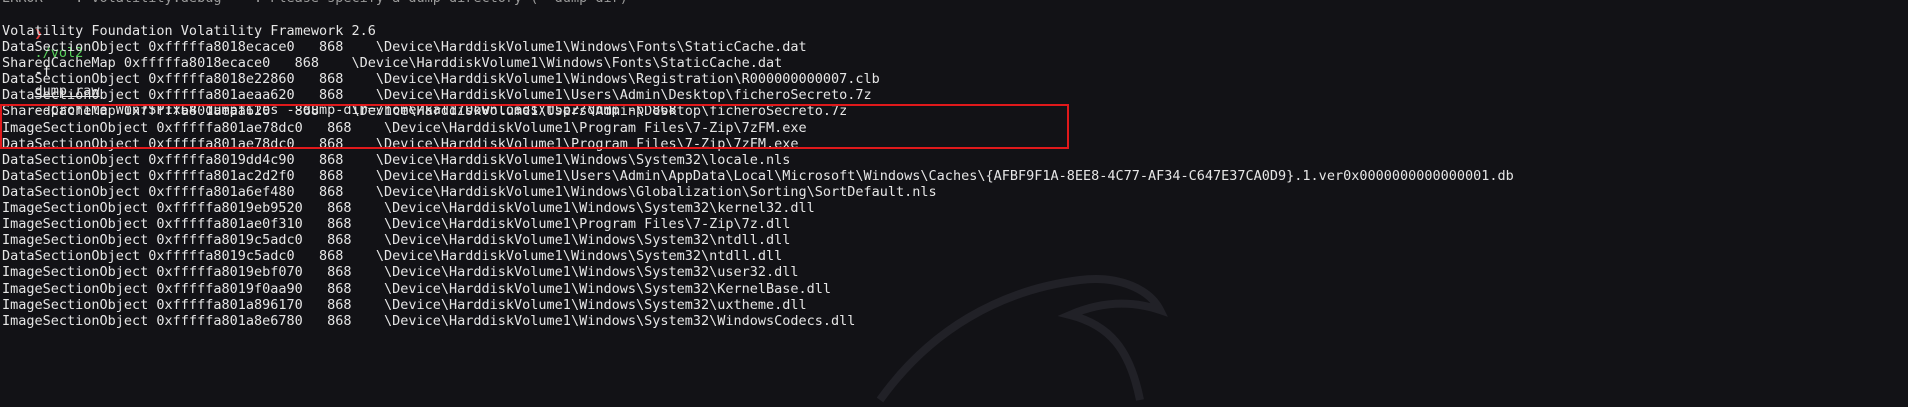 The image size is (1908, 407). What do you see at coordinates (1022, 339) in the screenshot?
I see `kali-dragon-watermark-icon` at bounding box center [1022, 339].